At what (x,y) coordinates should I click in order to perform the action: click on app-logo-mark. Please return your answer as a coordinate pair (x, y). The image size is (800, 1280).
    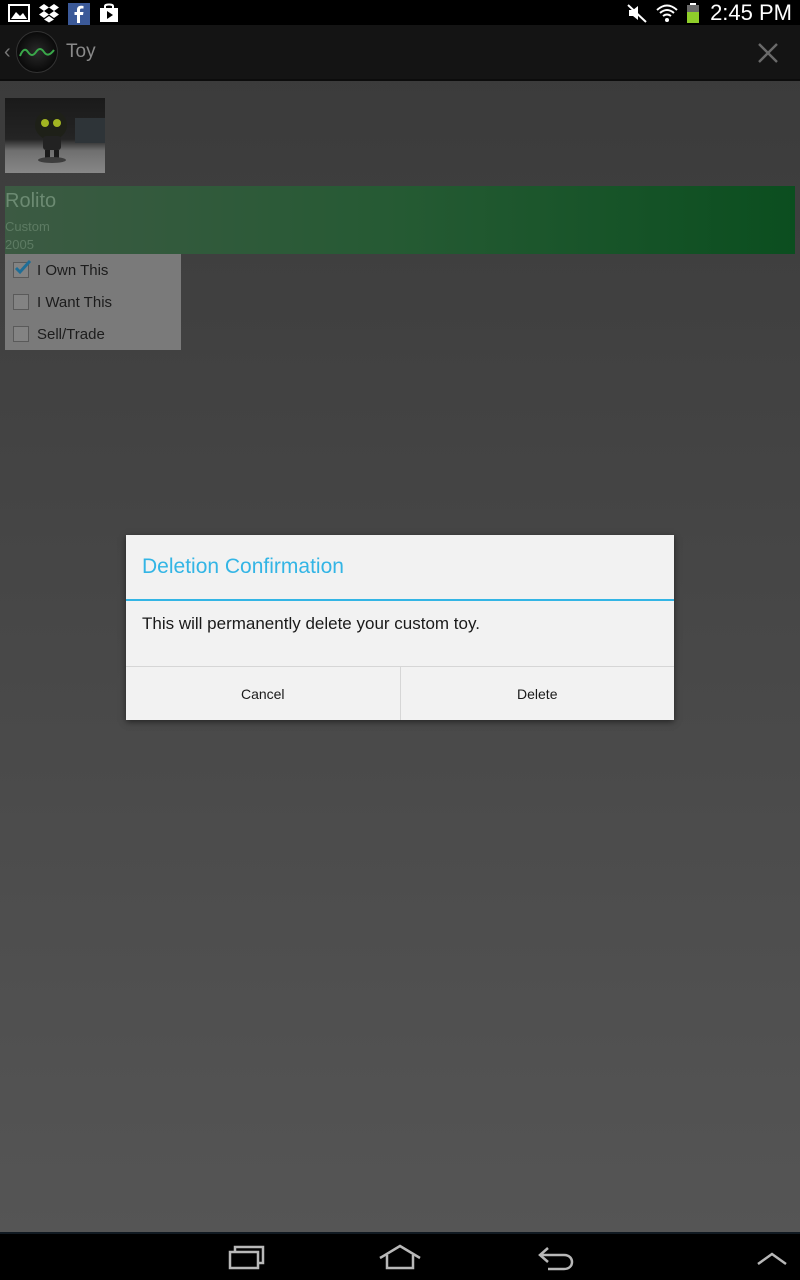
    Looking at the image, I should click on (37, 52).